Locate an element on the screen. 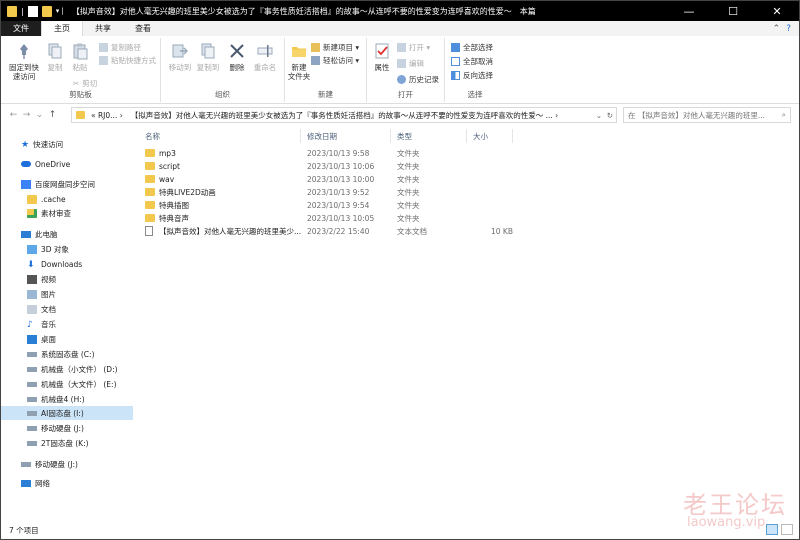  column-header-date: 修改日期 is located at coordinates (346, 136).